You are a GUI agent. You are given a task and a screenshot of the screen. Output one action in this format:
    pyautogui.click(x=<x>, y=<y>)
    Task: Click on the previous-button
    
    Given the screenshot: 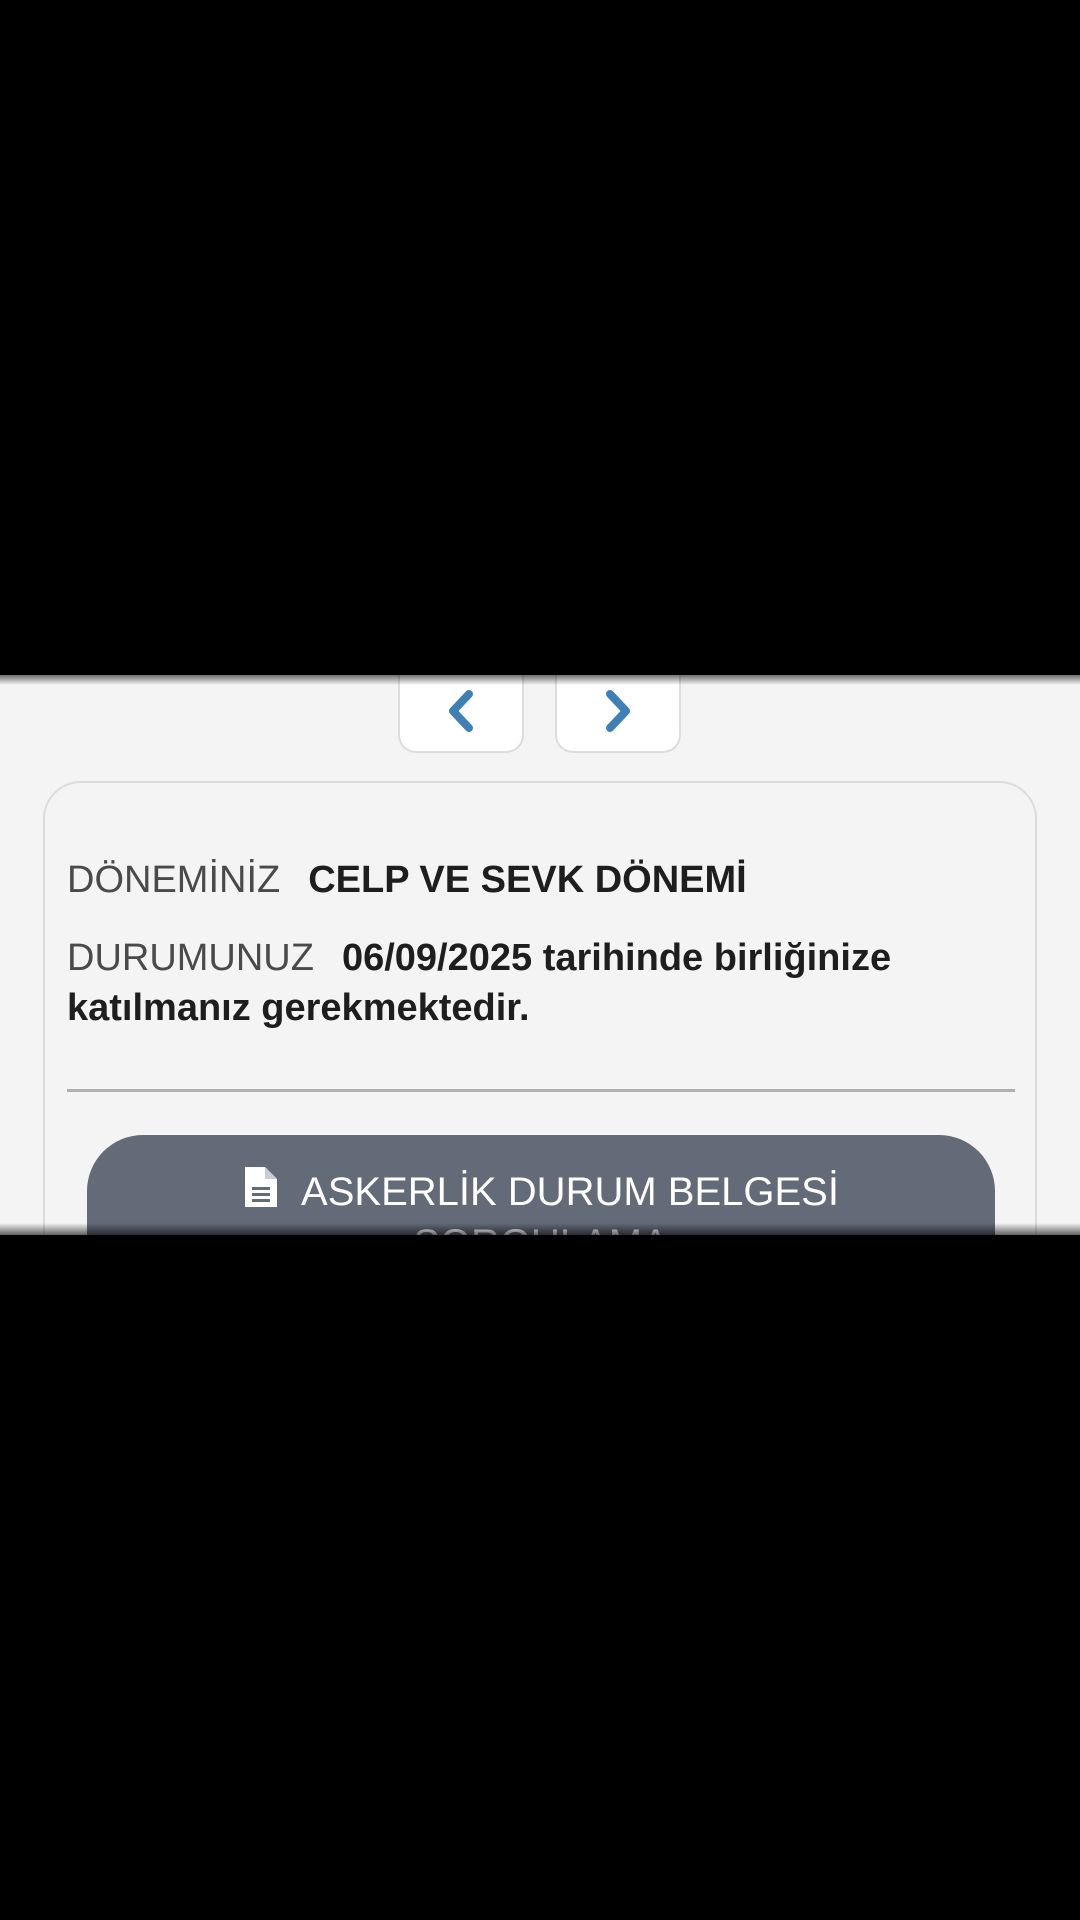 What is the action you would take?
    pyautogui.click(x=461, y=714)
    